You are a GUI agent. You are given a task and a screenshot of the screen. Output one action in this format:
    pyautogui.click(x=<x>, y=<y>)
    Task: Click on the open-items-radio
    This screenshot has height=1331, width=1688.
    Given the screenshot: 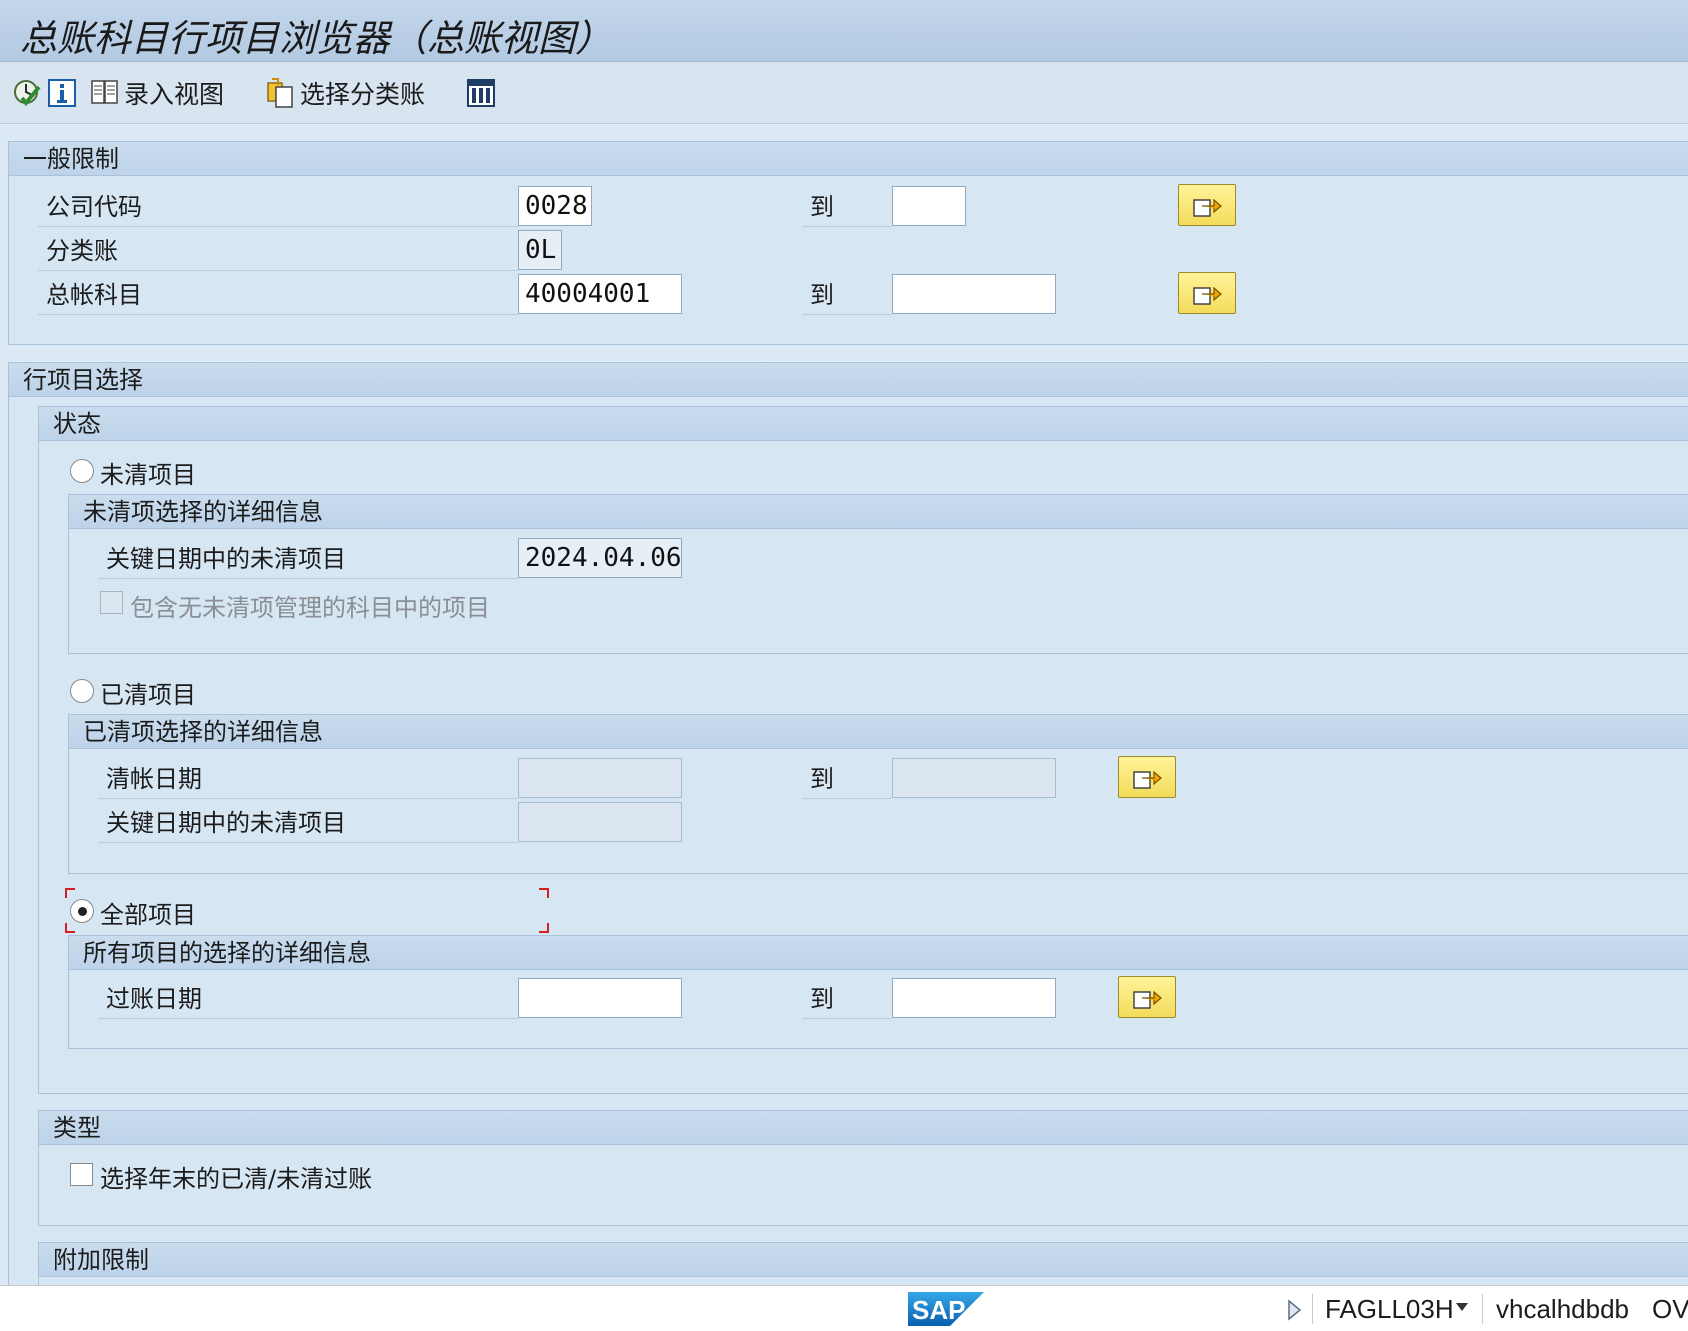 What is the action you would take?
    pyautogui.click(x=82, y=471)
    